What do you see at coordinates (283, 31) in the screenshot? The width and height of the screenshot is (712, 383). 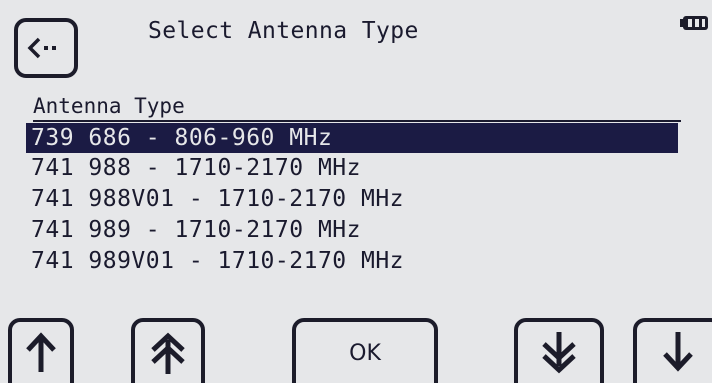 I see `page-title: Select Antenna Type` at bounding box center [283, 31].